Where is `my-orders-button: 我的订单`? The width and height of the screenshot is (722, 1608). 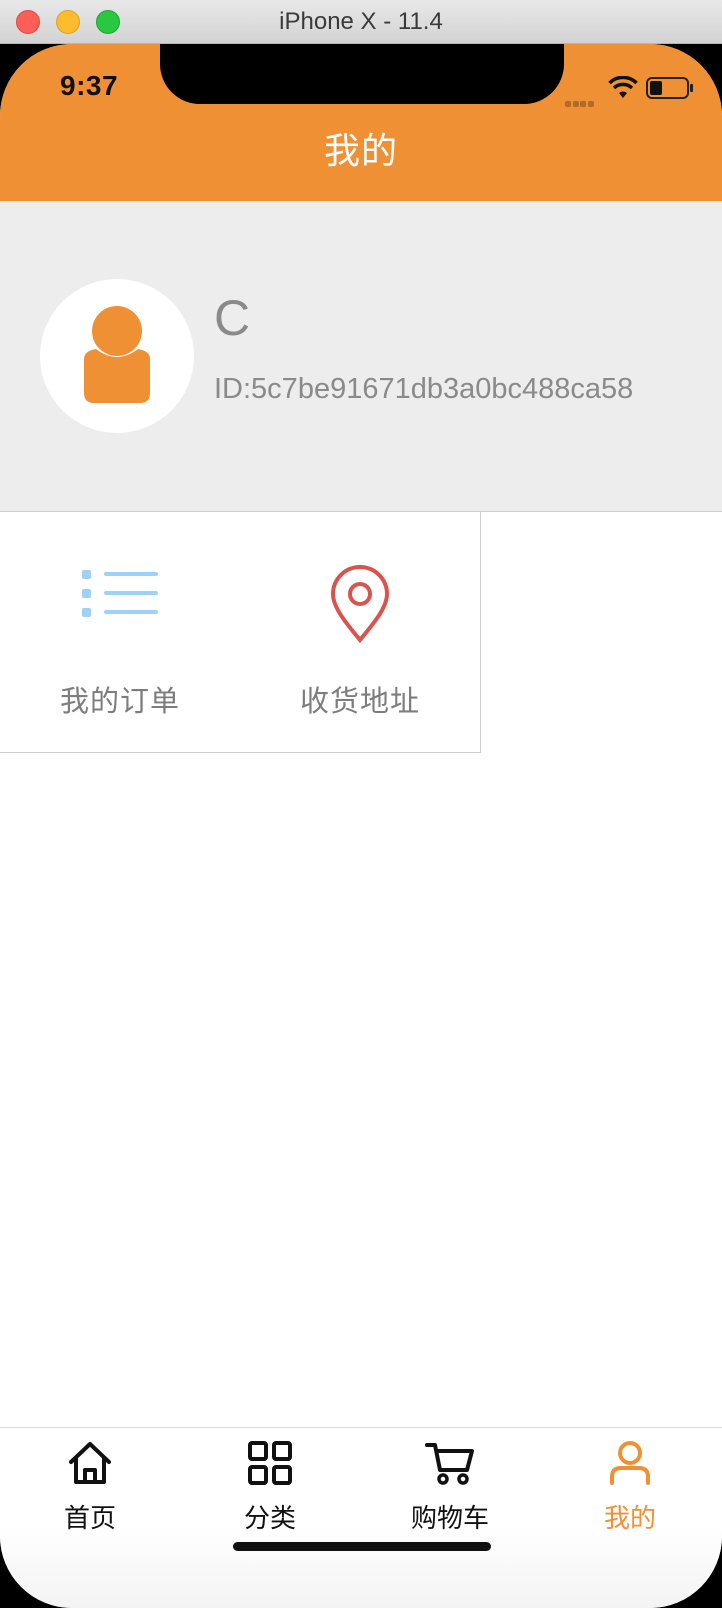
my-orders-button: 我的订单 is located at coordinates (120, 632).